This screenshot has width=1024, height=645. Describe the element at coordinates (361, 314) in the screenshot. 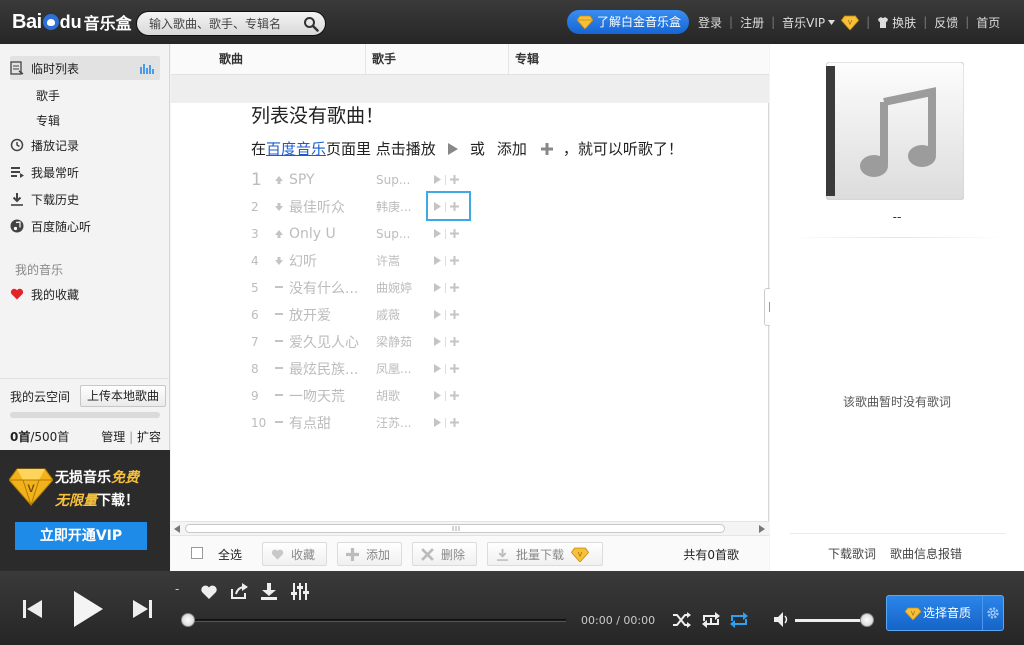

I see `list-item: 6 放开爱 戚薇` at that location.